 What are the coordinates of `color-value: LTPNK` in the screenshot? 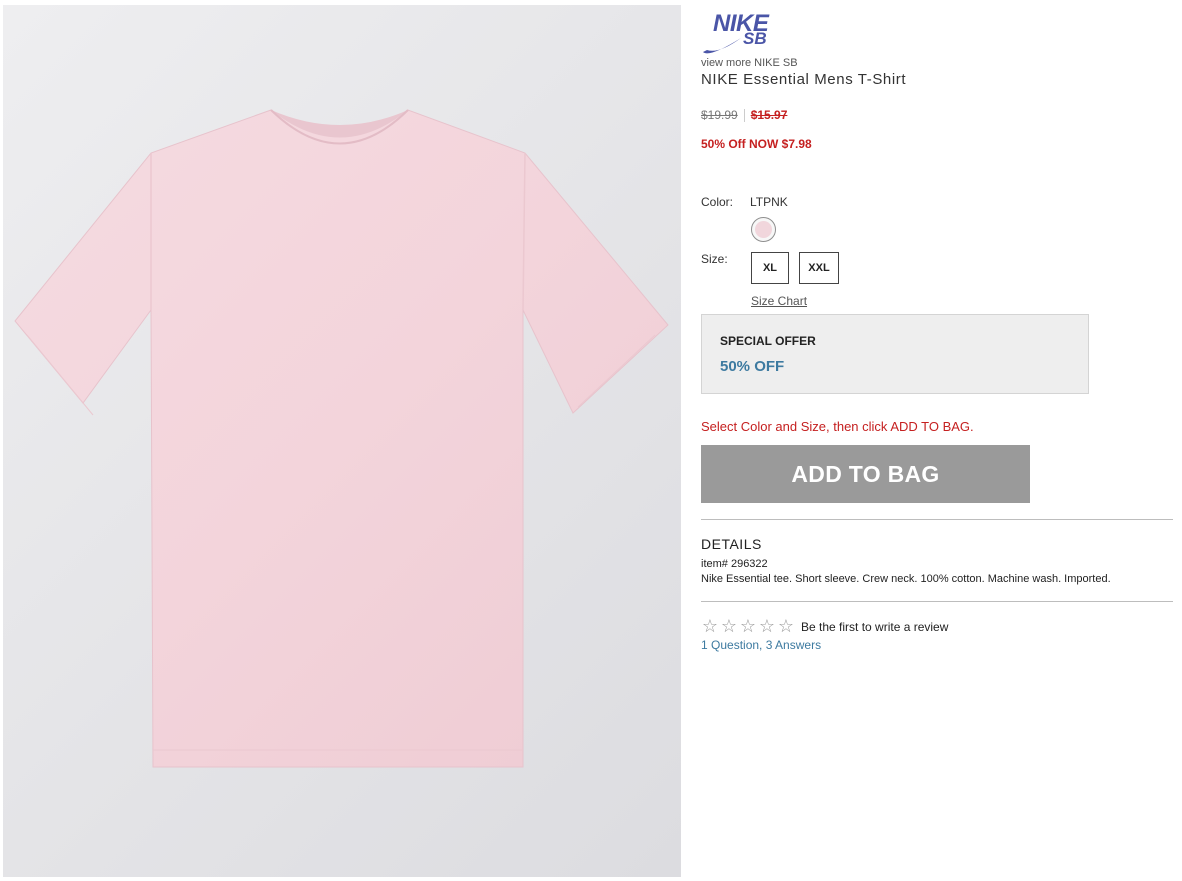 It's located at (769, 202).